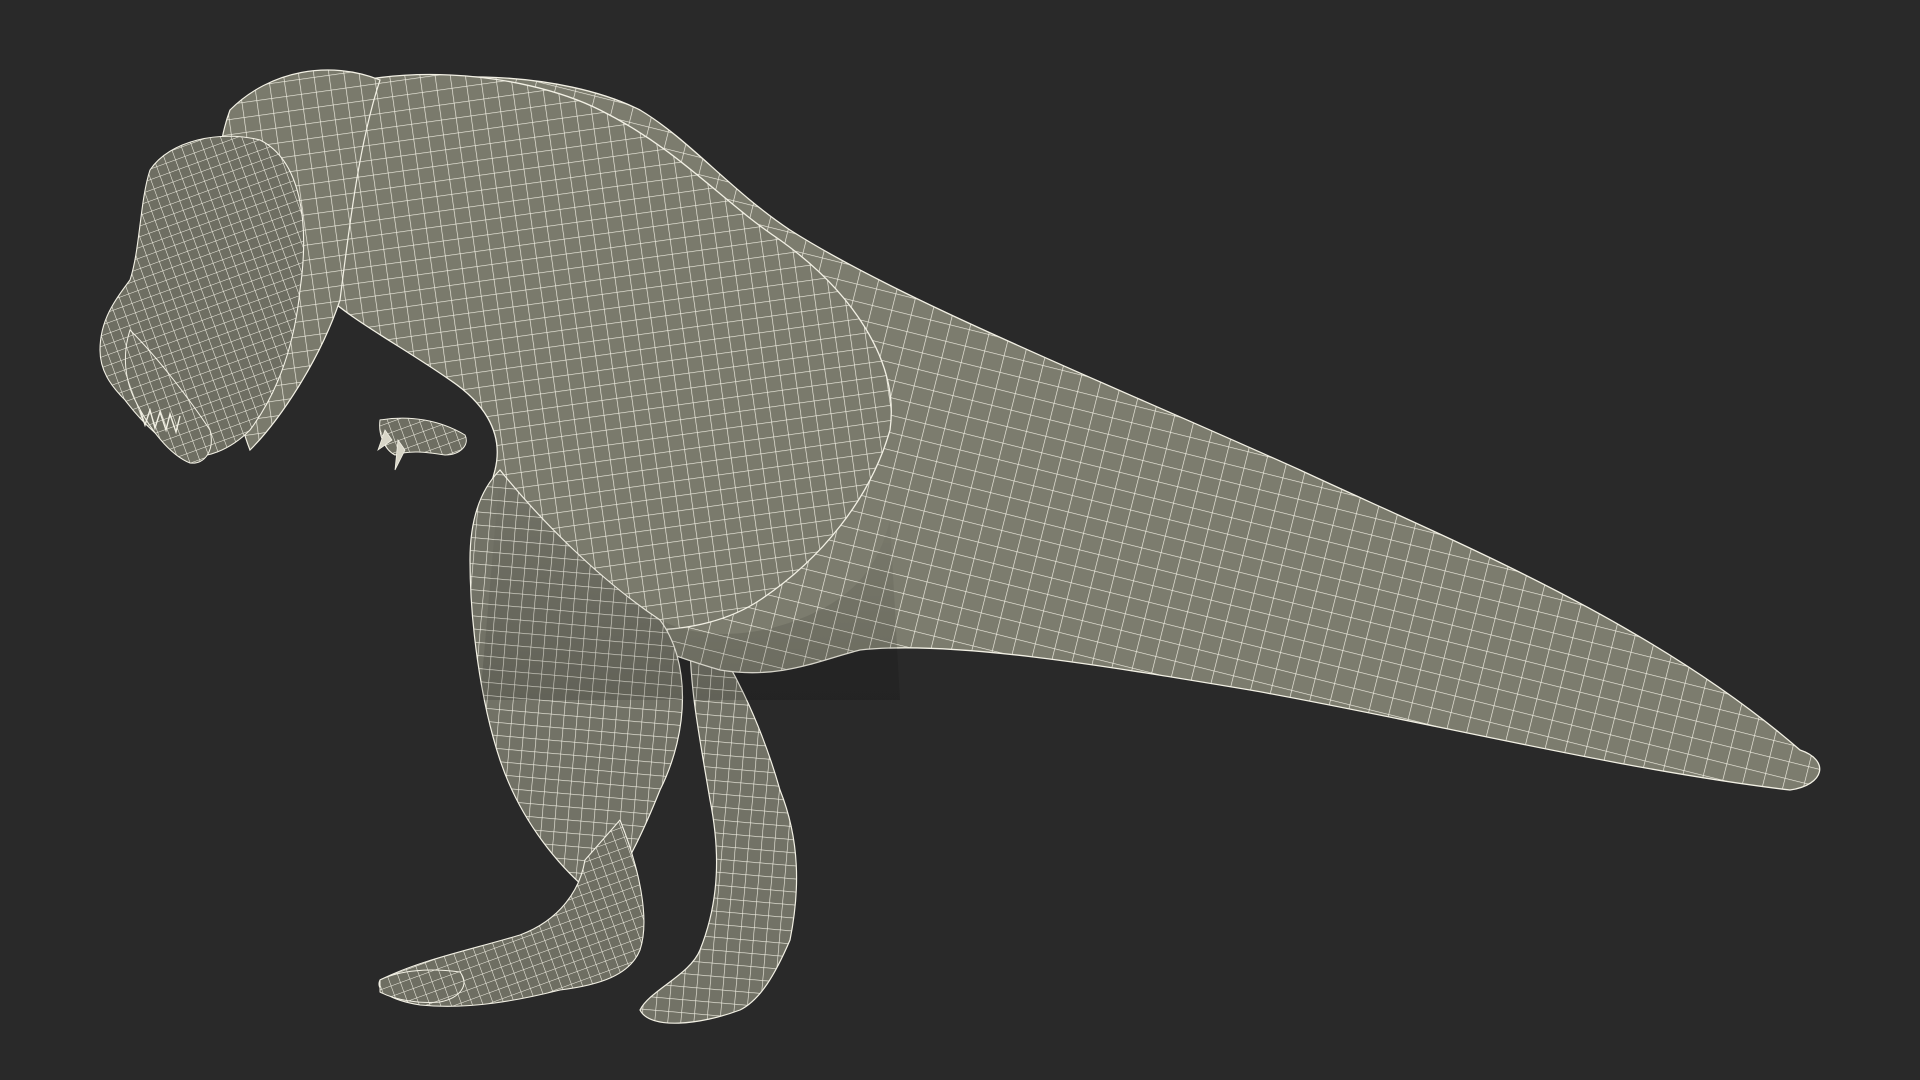 The image size is (1920, 1080). What do you see at coordinates (422, 986) in the screenshot?
I see `near-toes` at bounding box center [422, 986].